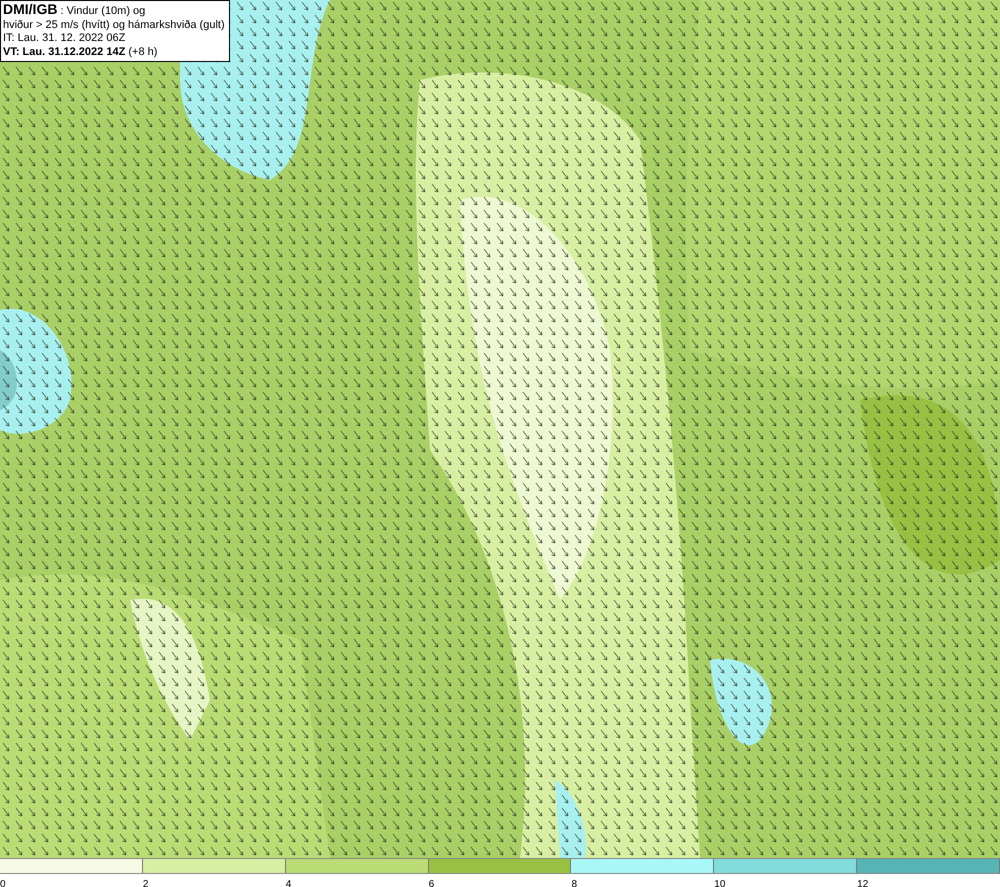 Image resolution: width=1000 pixels, height=887 pixels. Describe the element at coordinates (574, 883) in the screenshot. I see `legend-tick-label: 8` at that location.